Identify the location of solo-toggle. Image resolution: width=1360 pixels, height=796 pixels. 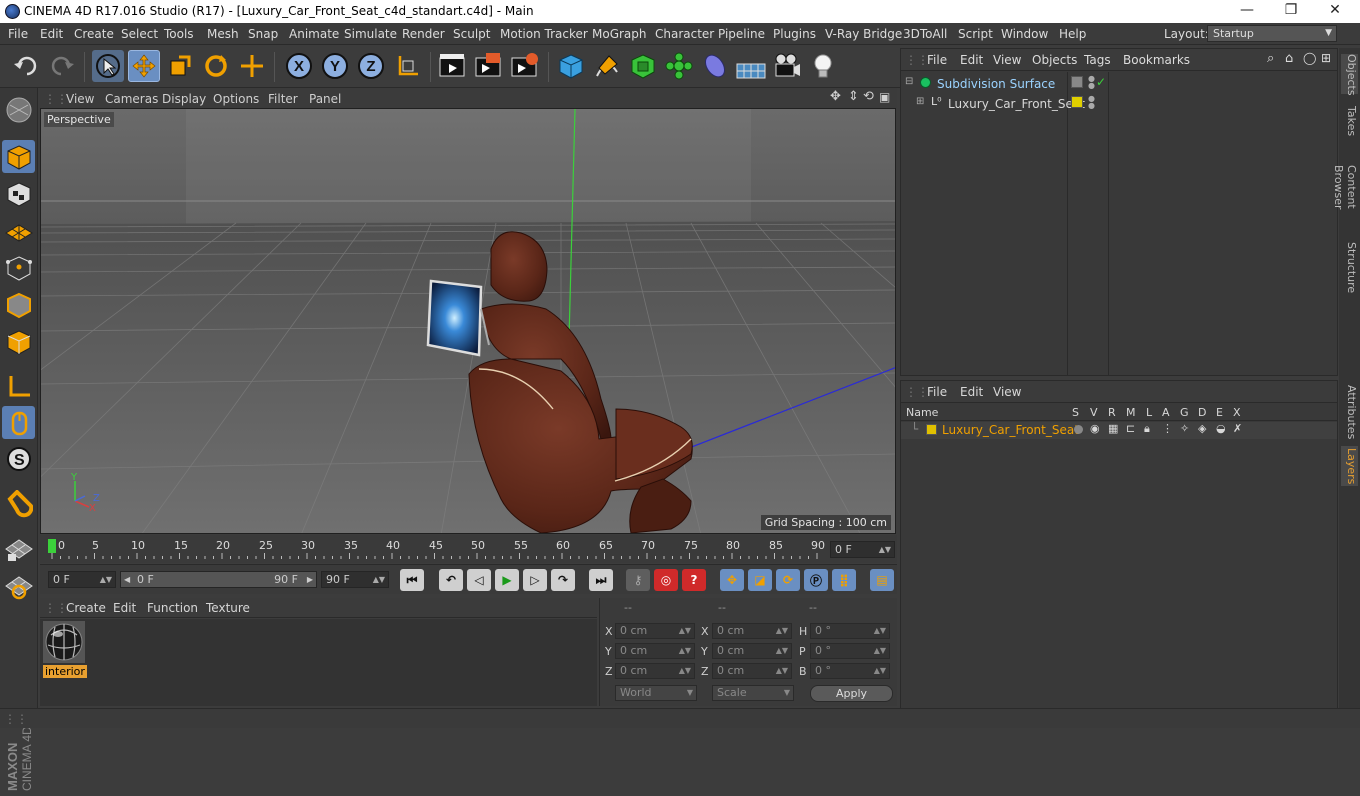
(1078, 429).